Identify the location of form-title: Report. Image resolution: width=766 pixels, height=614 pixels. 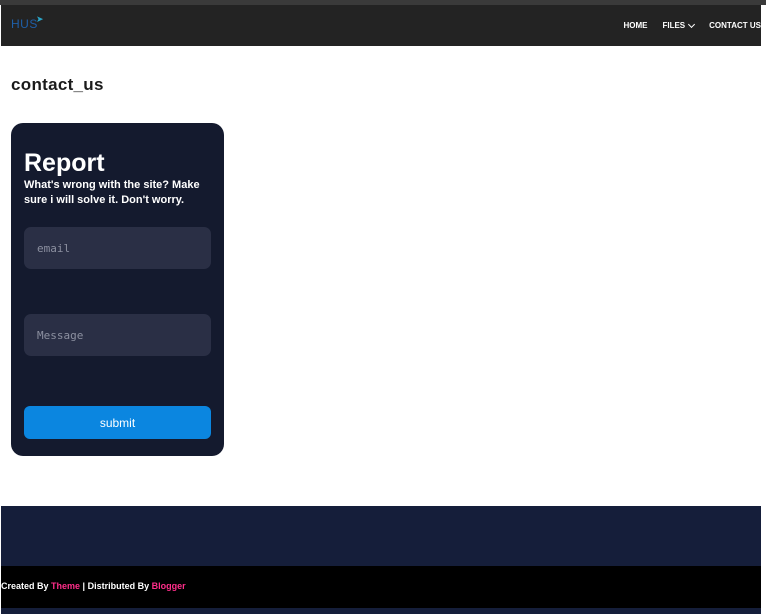
(64, 163).